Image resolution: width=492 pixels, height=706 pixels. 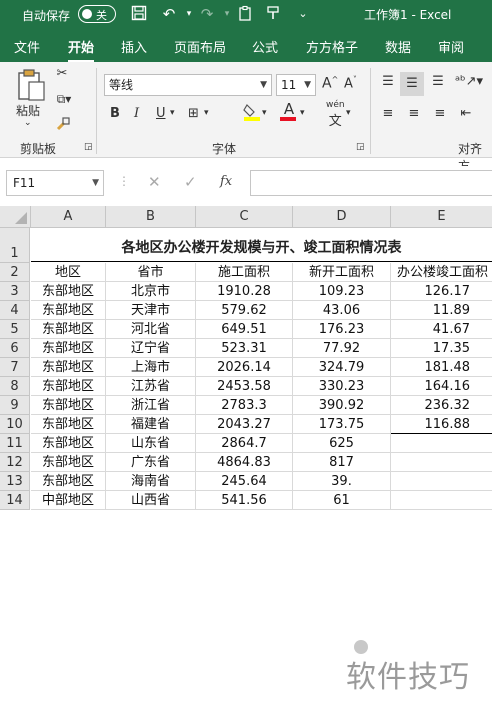 What do you see at coordinates (15, 424) in the screenshot?
I see `row-header: 10` at bounding box center [15, 424].